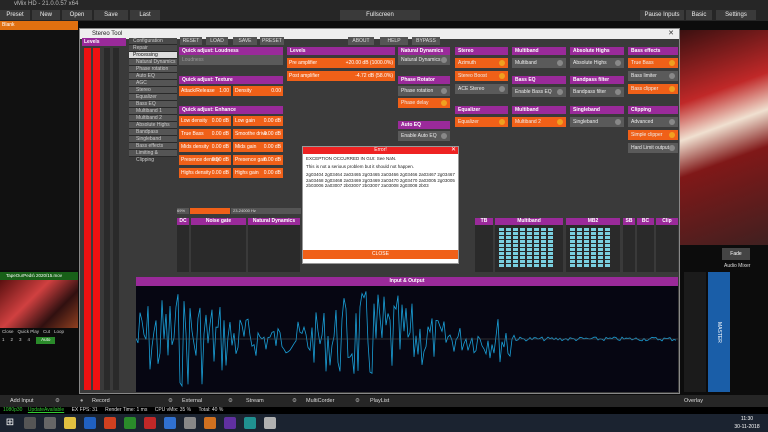  I want to click on auto-eq-toggle: Enable Auto EQ, so click(424, 136).